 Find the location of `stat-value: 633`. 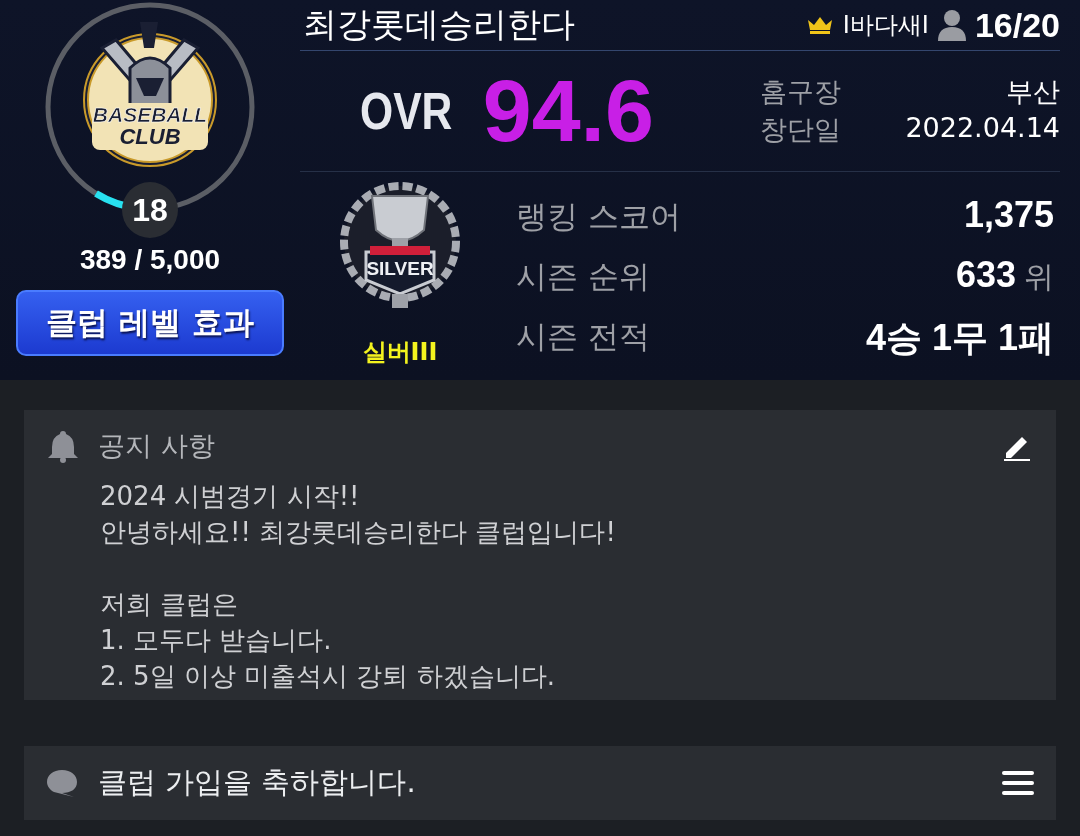

stat-value: 633 is located at coordinates (985, 274).